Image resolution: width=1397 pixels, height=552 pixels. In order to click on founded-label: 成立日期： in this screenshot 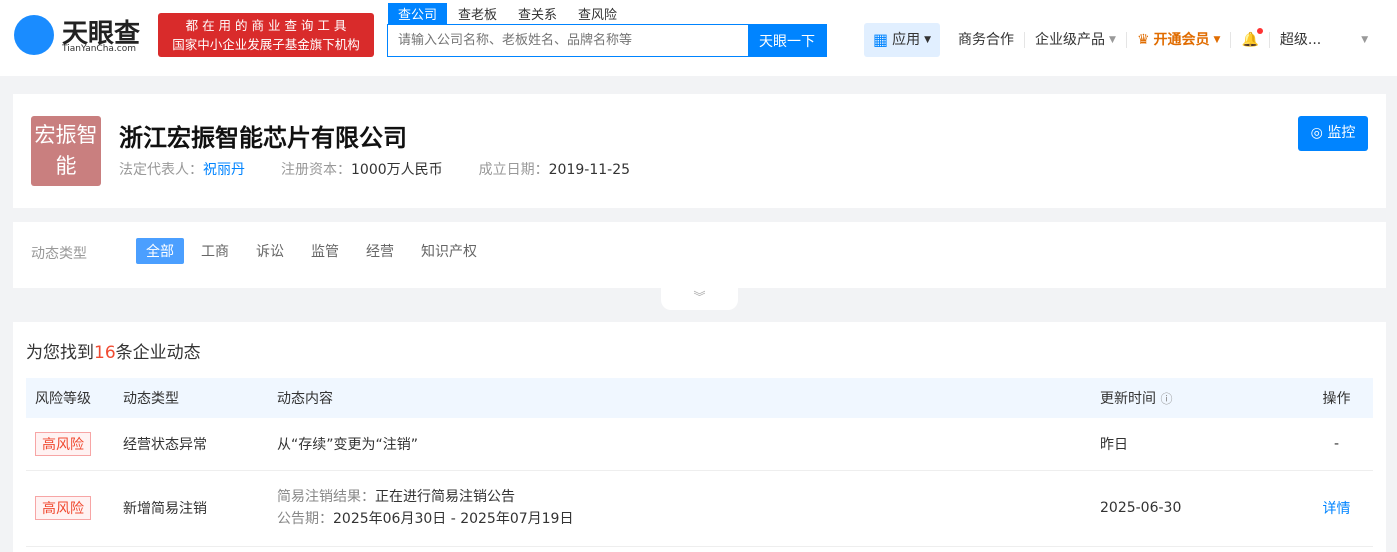, I will do `click(513, 170)`.